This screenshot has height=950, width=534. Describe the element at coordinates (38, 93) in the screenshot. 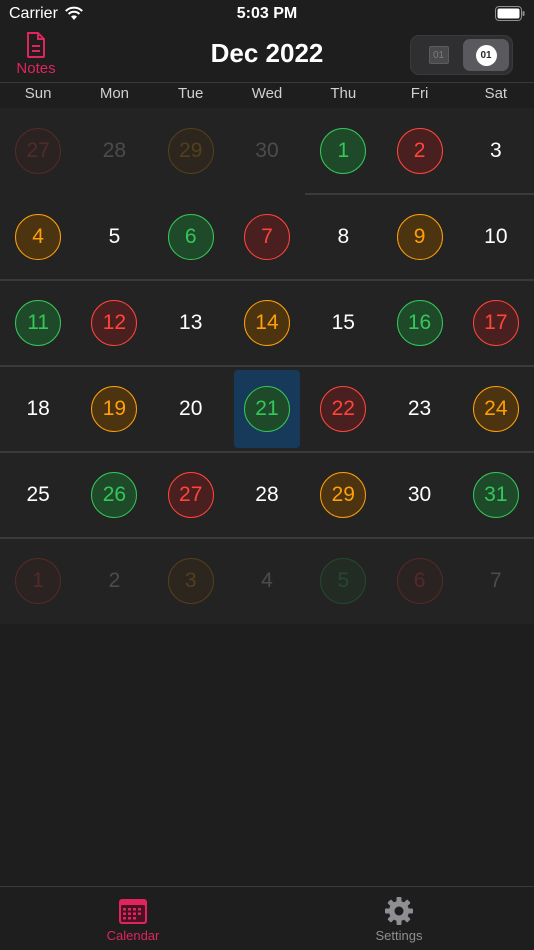

I see `weekday-label: Sun` at that location.